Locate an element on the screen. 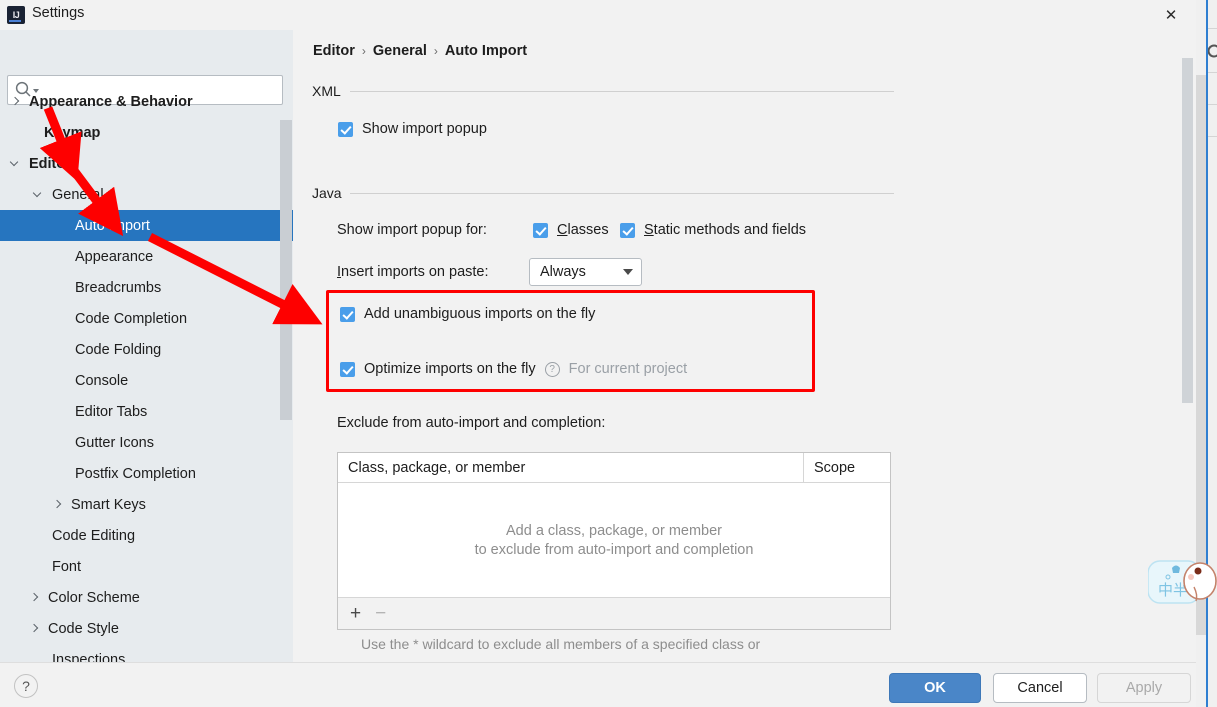 The image size is (1217, 707). sidebar-item-gutter-icons: Gutter Icons is located at coordinates (146, 442).